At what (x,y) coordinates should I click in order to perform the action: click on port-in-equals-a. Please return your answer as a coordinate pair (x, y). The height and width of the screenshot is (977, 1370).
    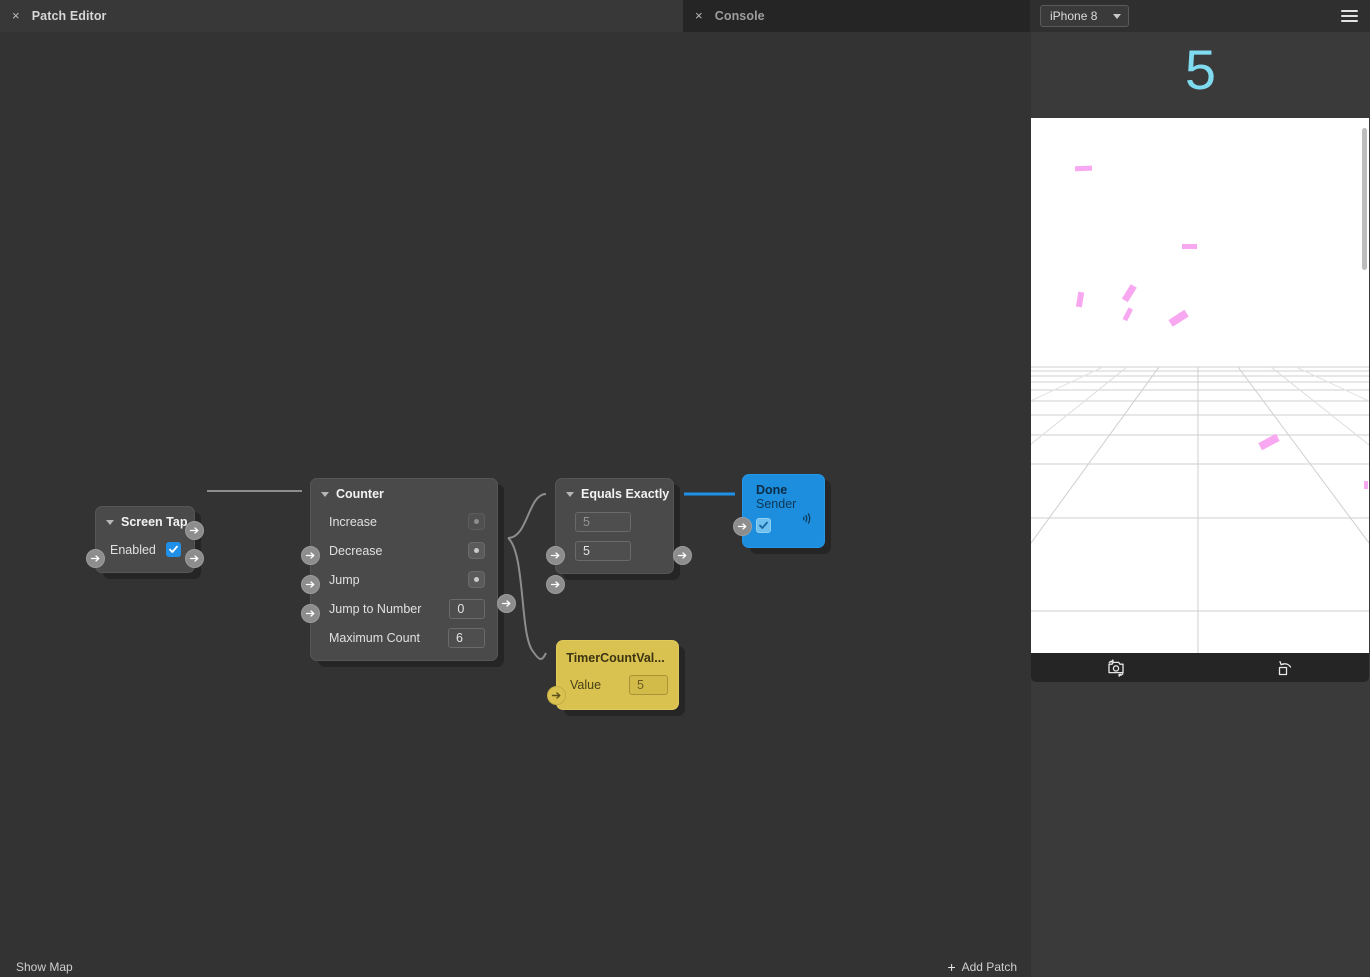
    Looking at the image, I should click on (555, 555).